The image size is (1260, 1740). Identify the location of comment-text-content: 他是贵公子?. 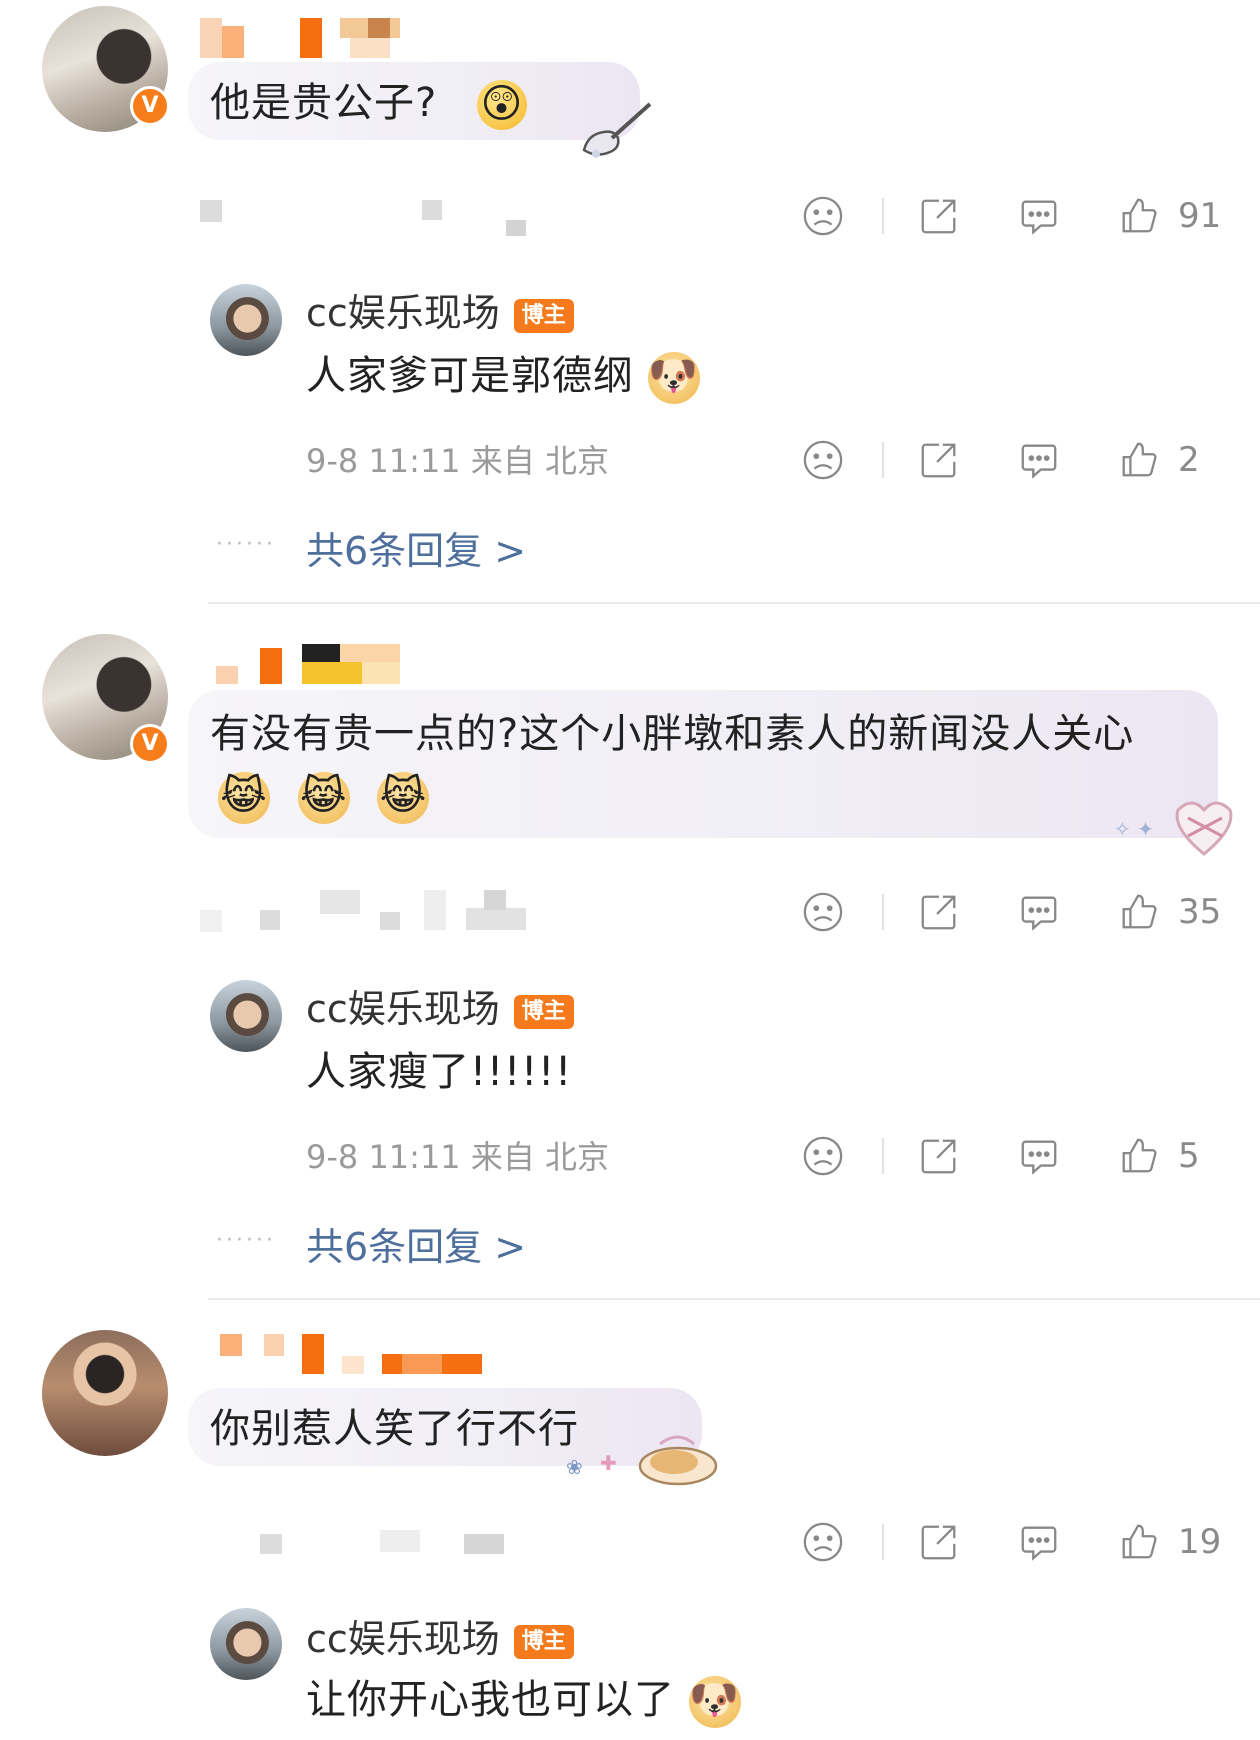
(324, 103).